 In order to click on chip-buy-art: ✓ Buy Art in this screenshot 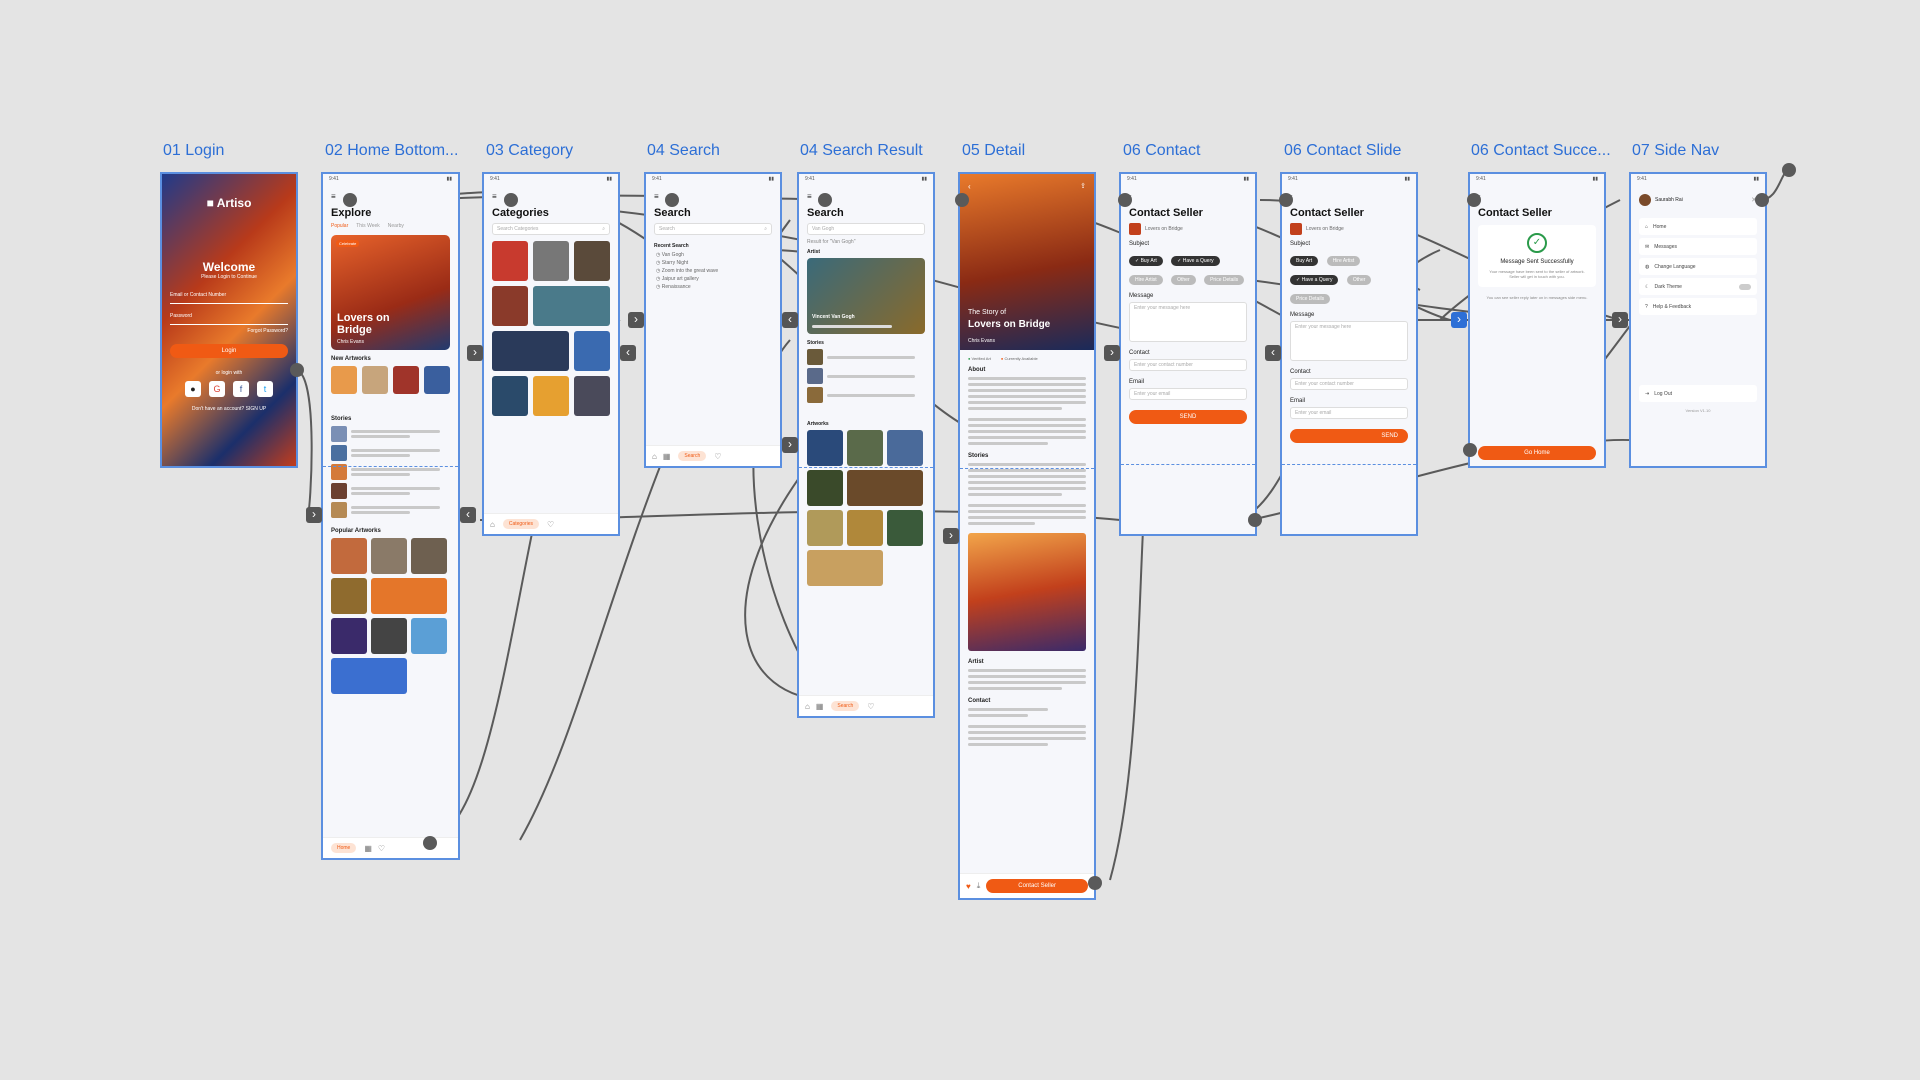, I will do `click(1146, 261)`.